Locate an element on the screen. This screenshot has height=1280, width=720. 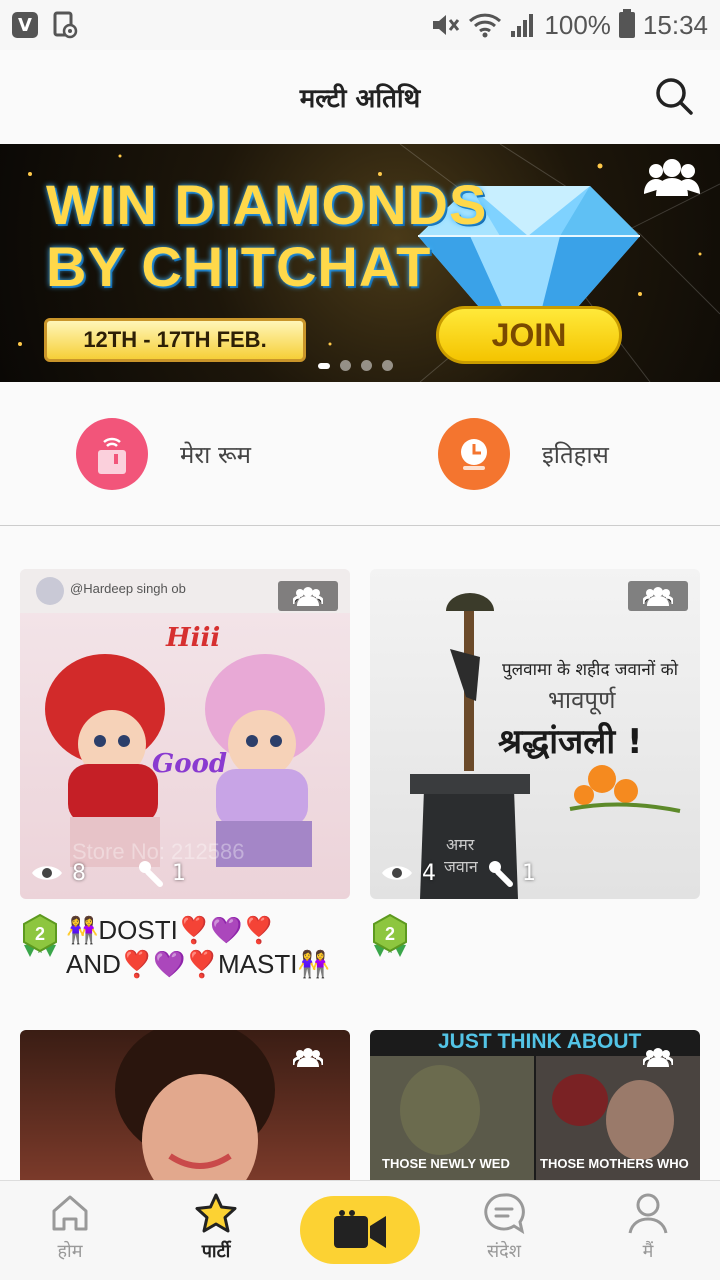
room-card is located at coordinates (185, 1105).